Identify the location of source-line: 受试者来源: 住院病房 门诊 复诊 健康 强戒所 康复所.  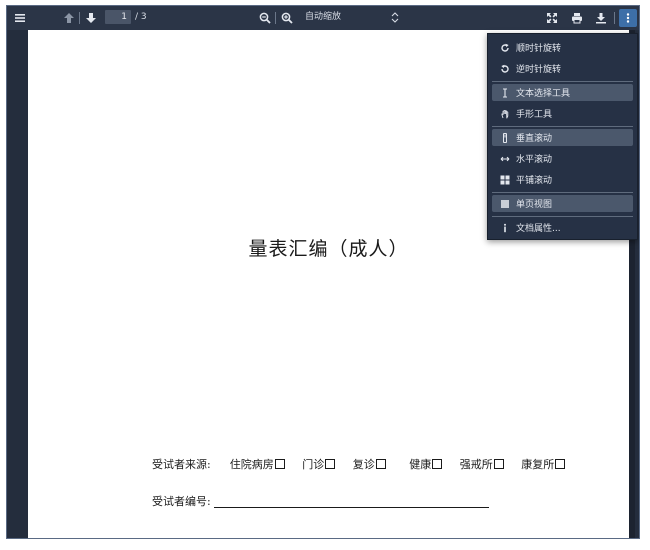
(359, 464).